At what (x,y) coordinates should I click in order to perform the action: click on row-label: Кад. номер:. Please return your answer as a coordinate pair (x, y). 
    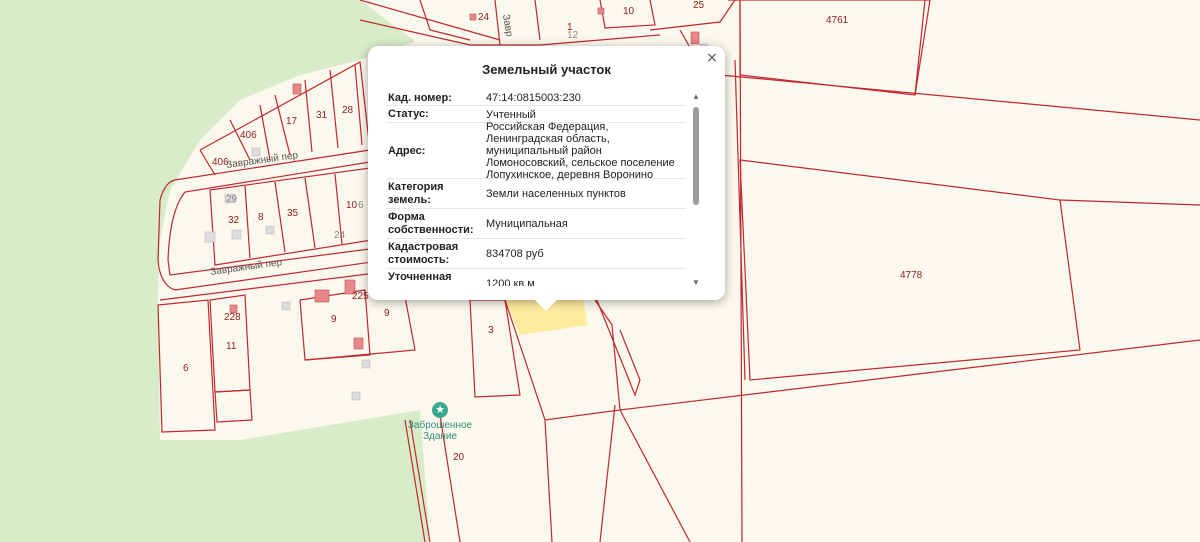
    Looking at the image, I should click on (420, 97).